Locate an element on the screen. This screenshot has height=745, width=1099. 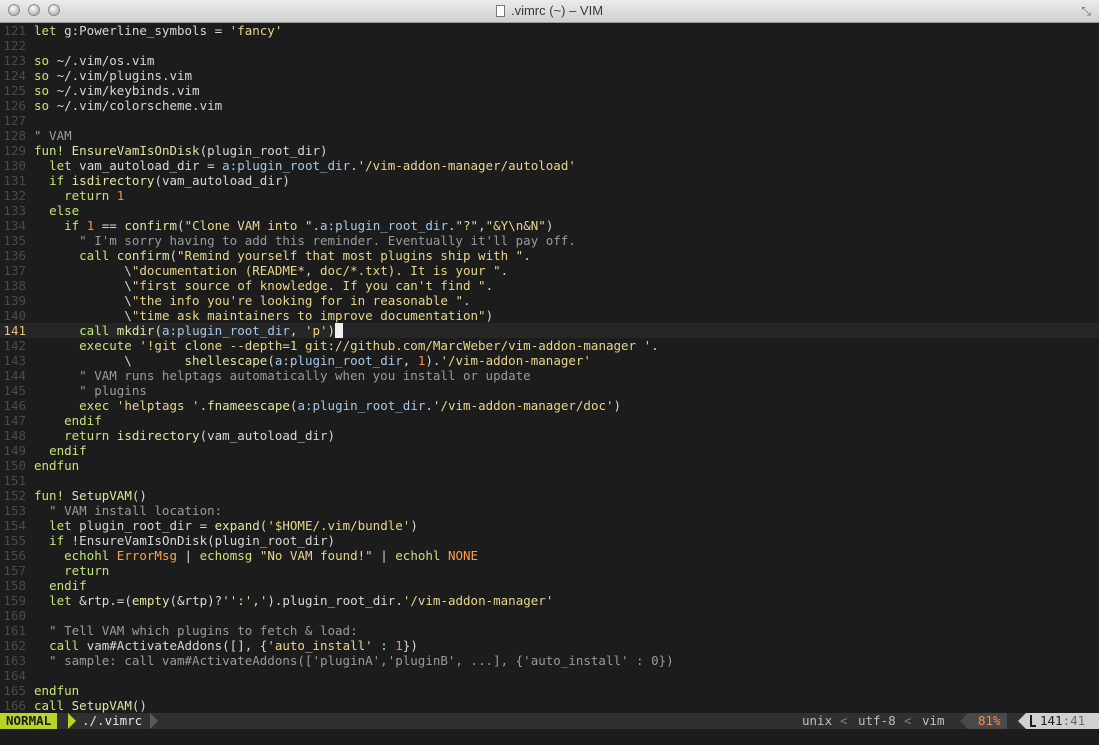
line-code: " plugins is located at coordinates (90, 390).